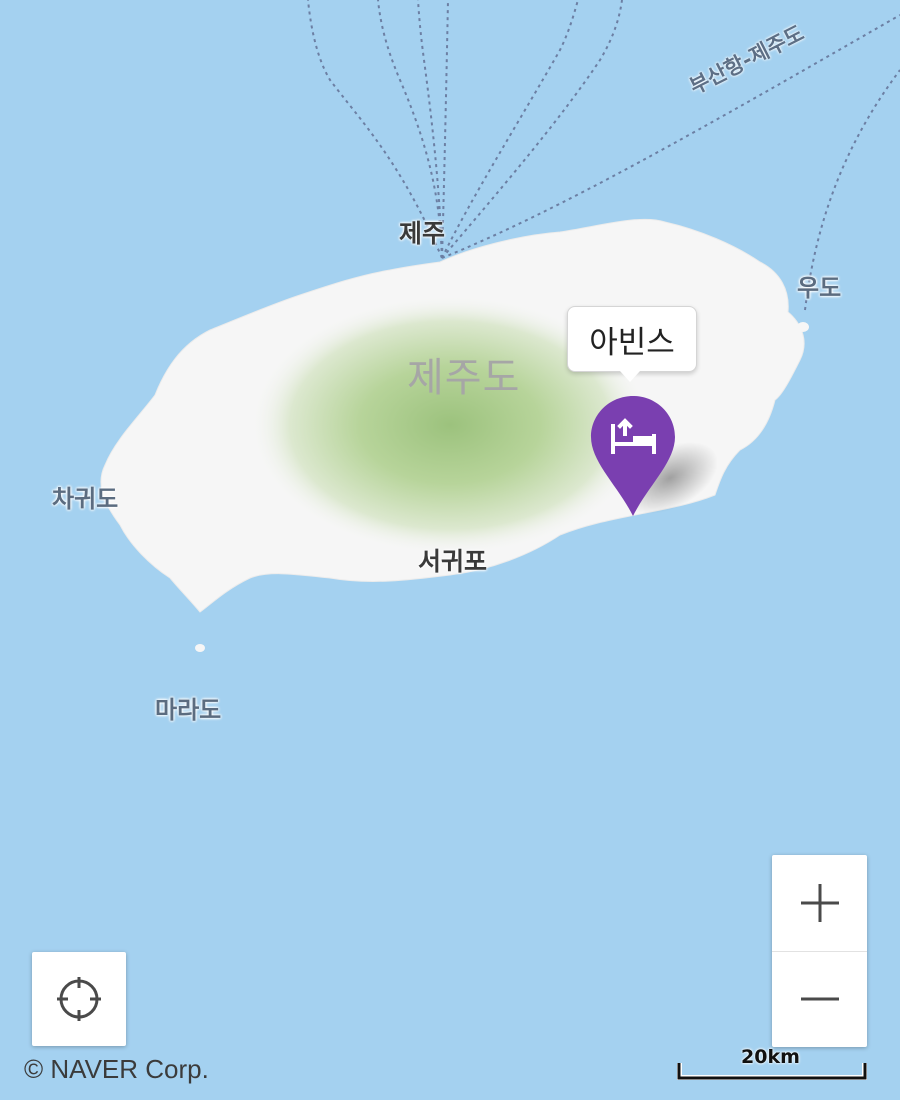 This screenshot has height=1100, width=900. I want to click on plus-icon, so click(819, 902).